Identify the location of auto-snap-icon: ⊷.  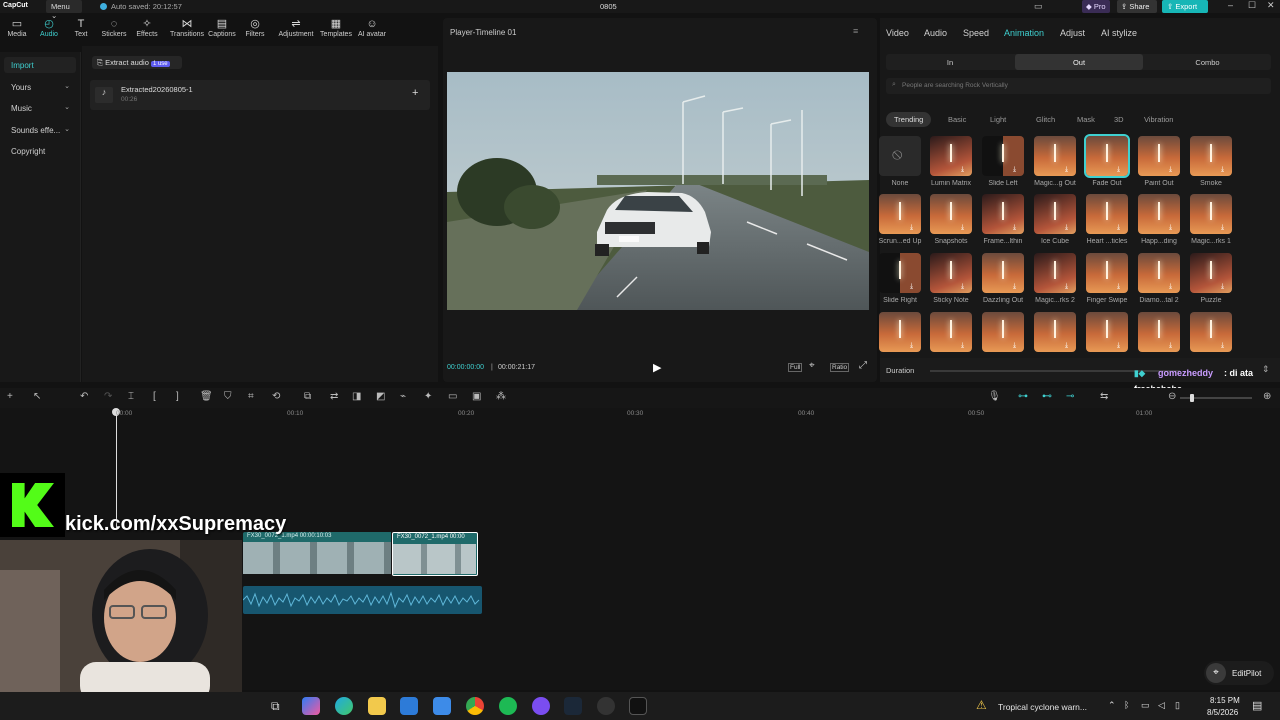
(1047, 396).